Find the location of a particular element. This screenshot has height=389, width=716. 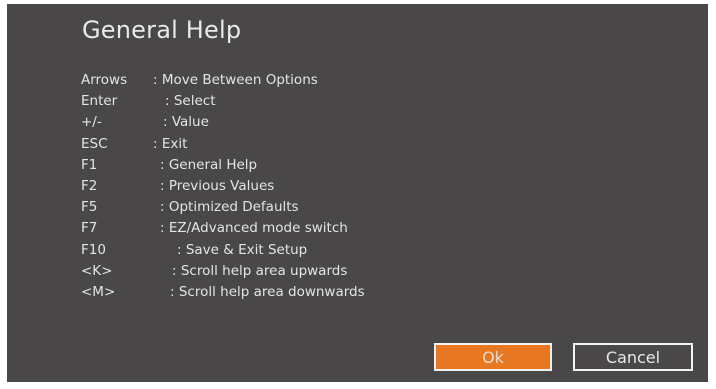

help-description: : General Help is located at coordinates (209, 164).